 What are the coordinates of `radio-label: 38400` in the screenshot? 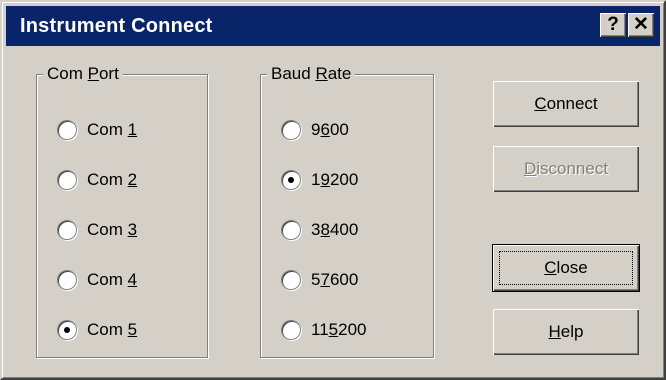 It's located at (334, 230).